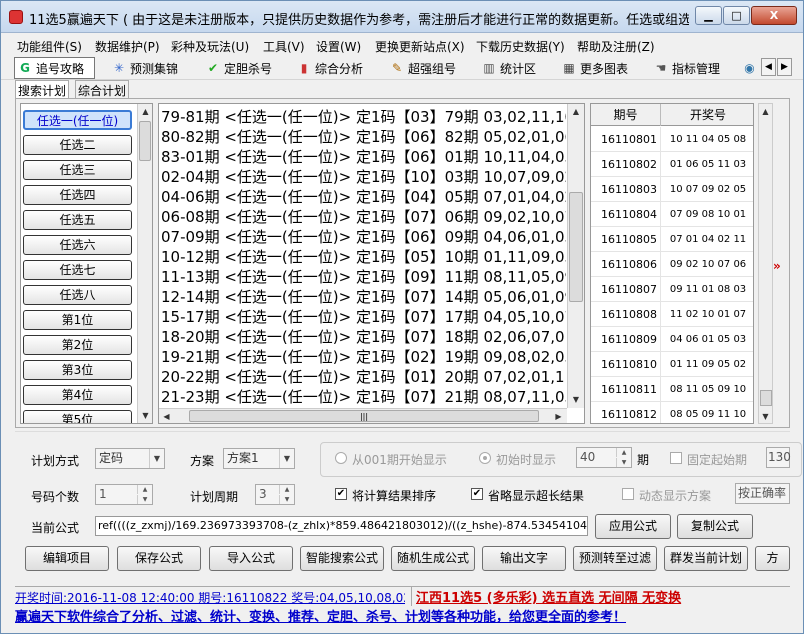 The height and width of the screenshot is (634, 804). What do you see at coordinates (765, 263) in the screenshot?
I see `results-scrollbar: ▲ ▼` at bounding box center [765, 263].